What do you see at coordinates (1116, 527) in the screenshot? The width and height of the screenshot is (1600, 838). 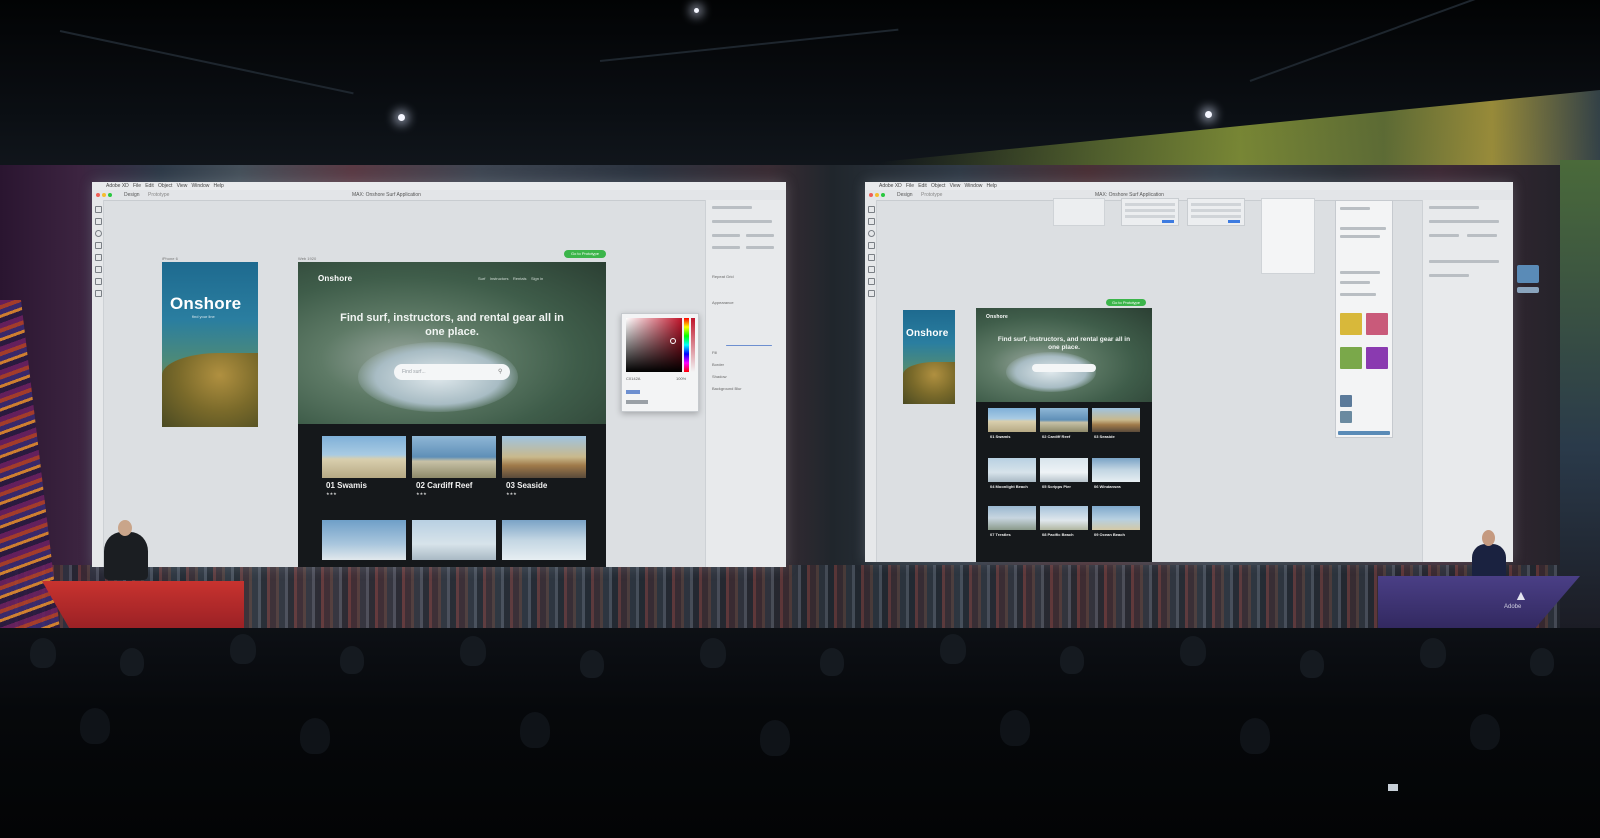 I see `spot-card: 09 Ocean Beach` at bounding box center [1116, 527].